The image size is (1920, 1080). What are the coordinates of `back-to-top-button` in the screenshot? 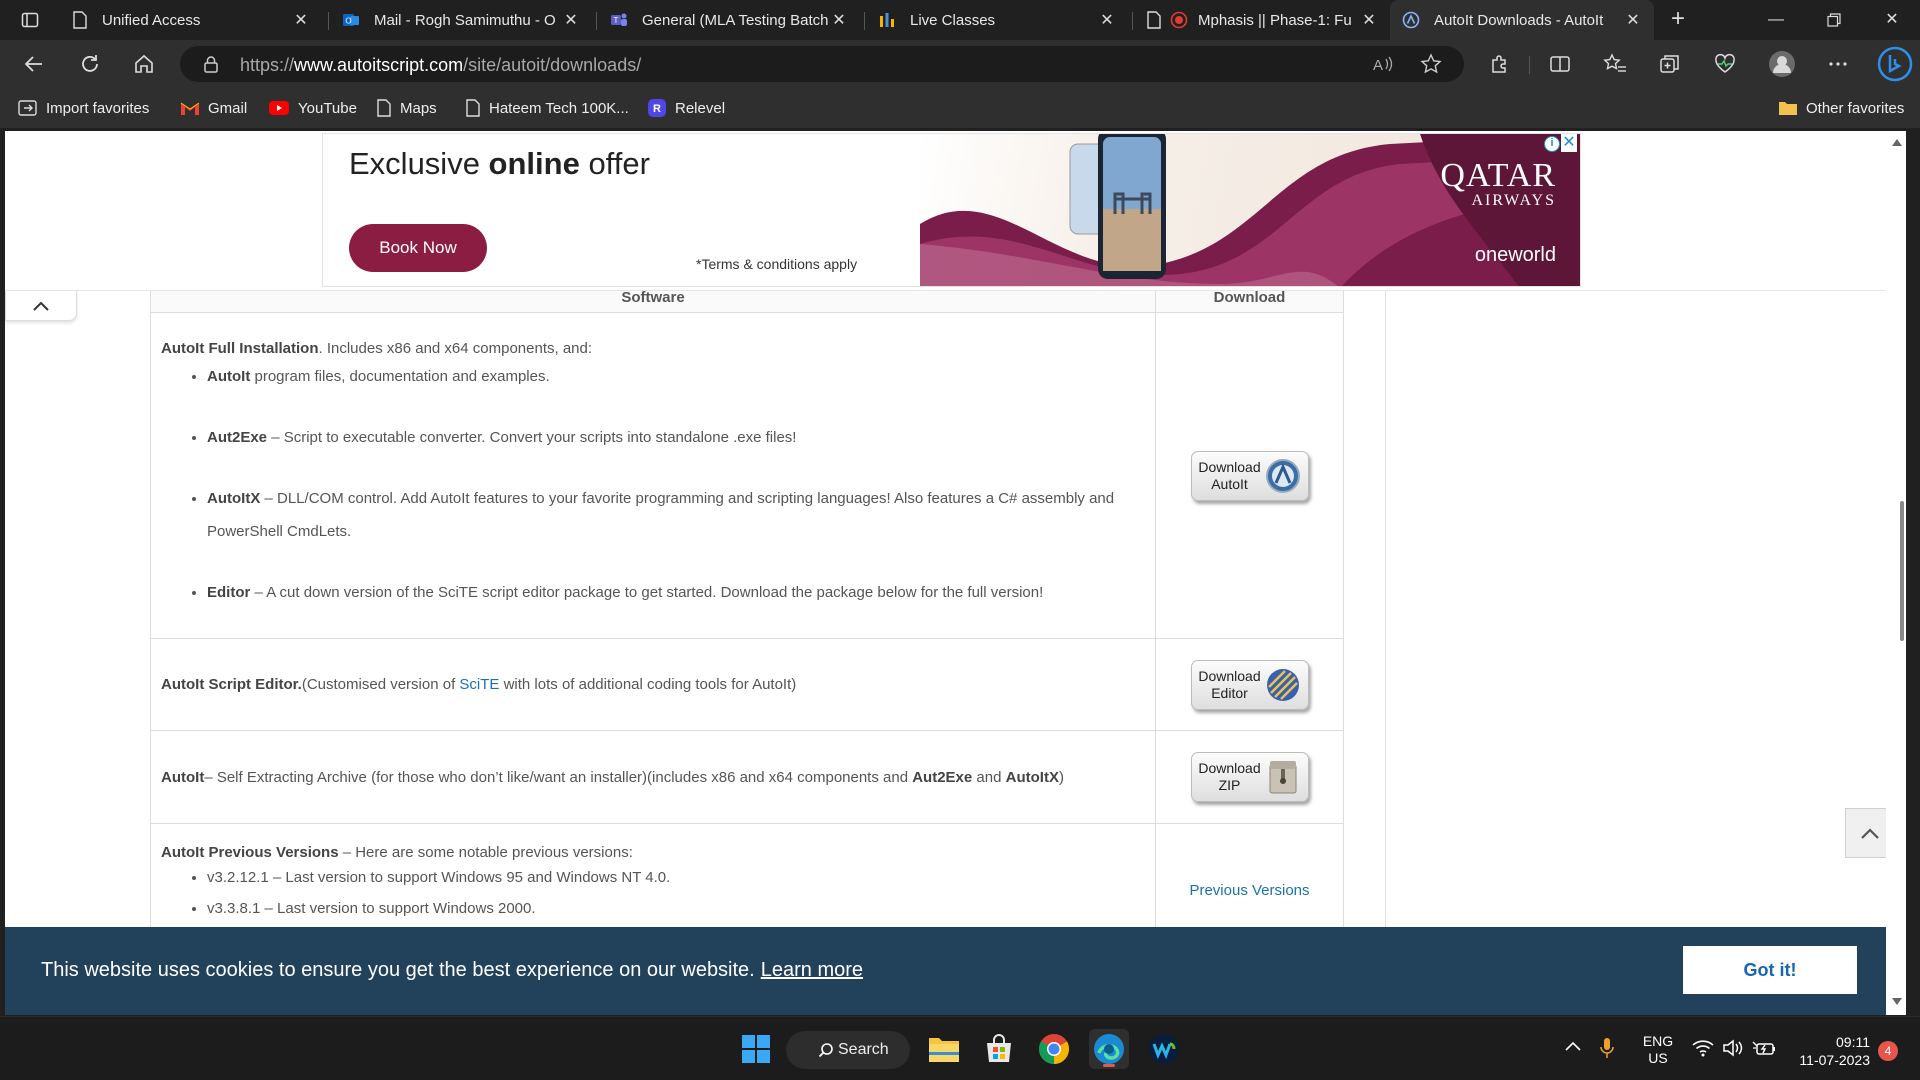 It's located at (1865, 833).